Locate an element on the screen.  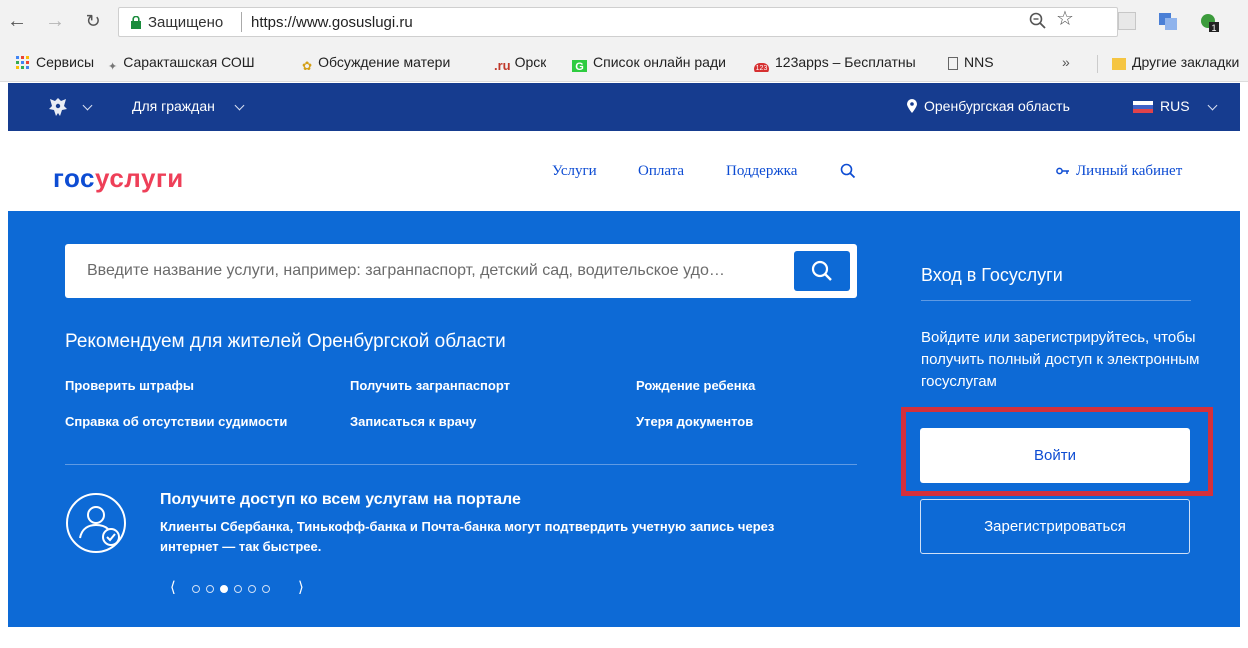
bookmark-orsk: .ru Орск is located at coordinates (520, 63).